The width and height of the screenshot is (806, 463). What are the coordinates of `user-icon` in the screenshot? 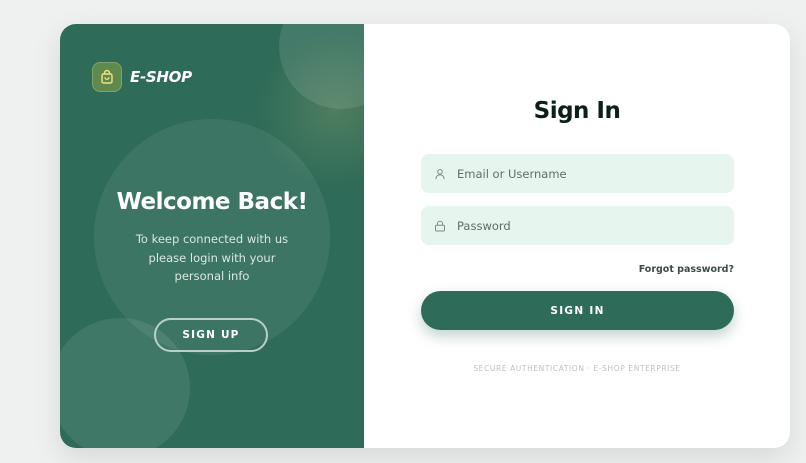 It's located at (440, 174).